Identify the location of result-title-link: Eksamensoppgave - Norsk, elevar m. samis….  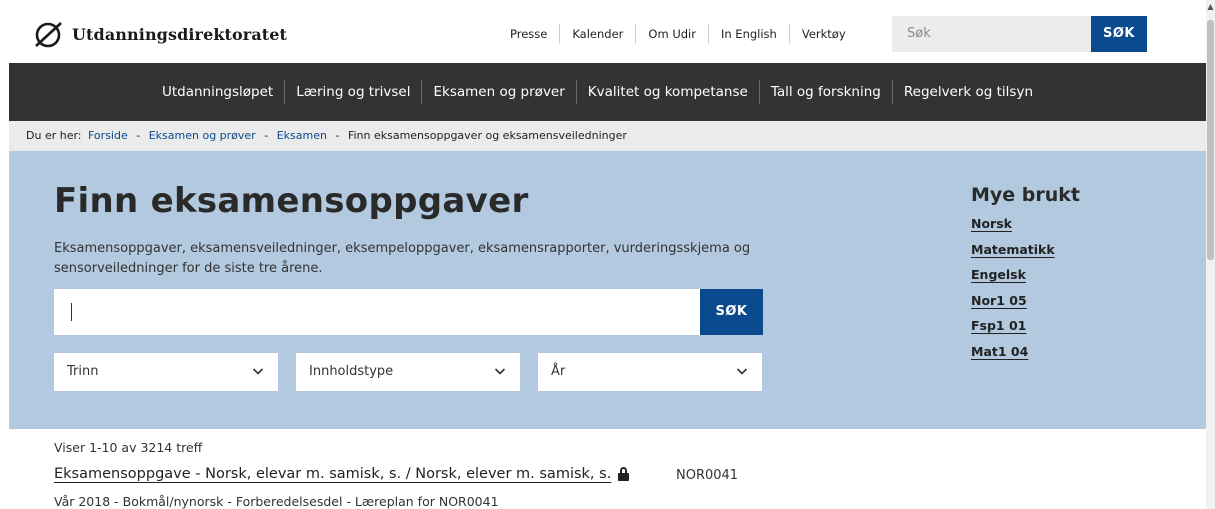
(342, 474).